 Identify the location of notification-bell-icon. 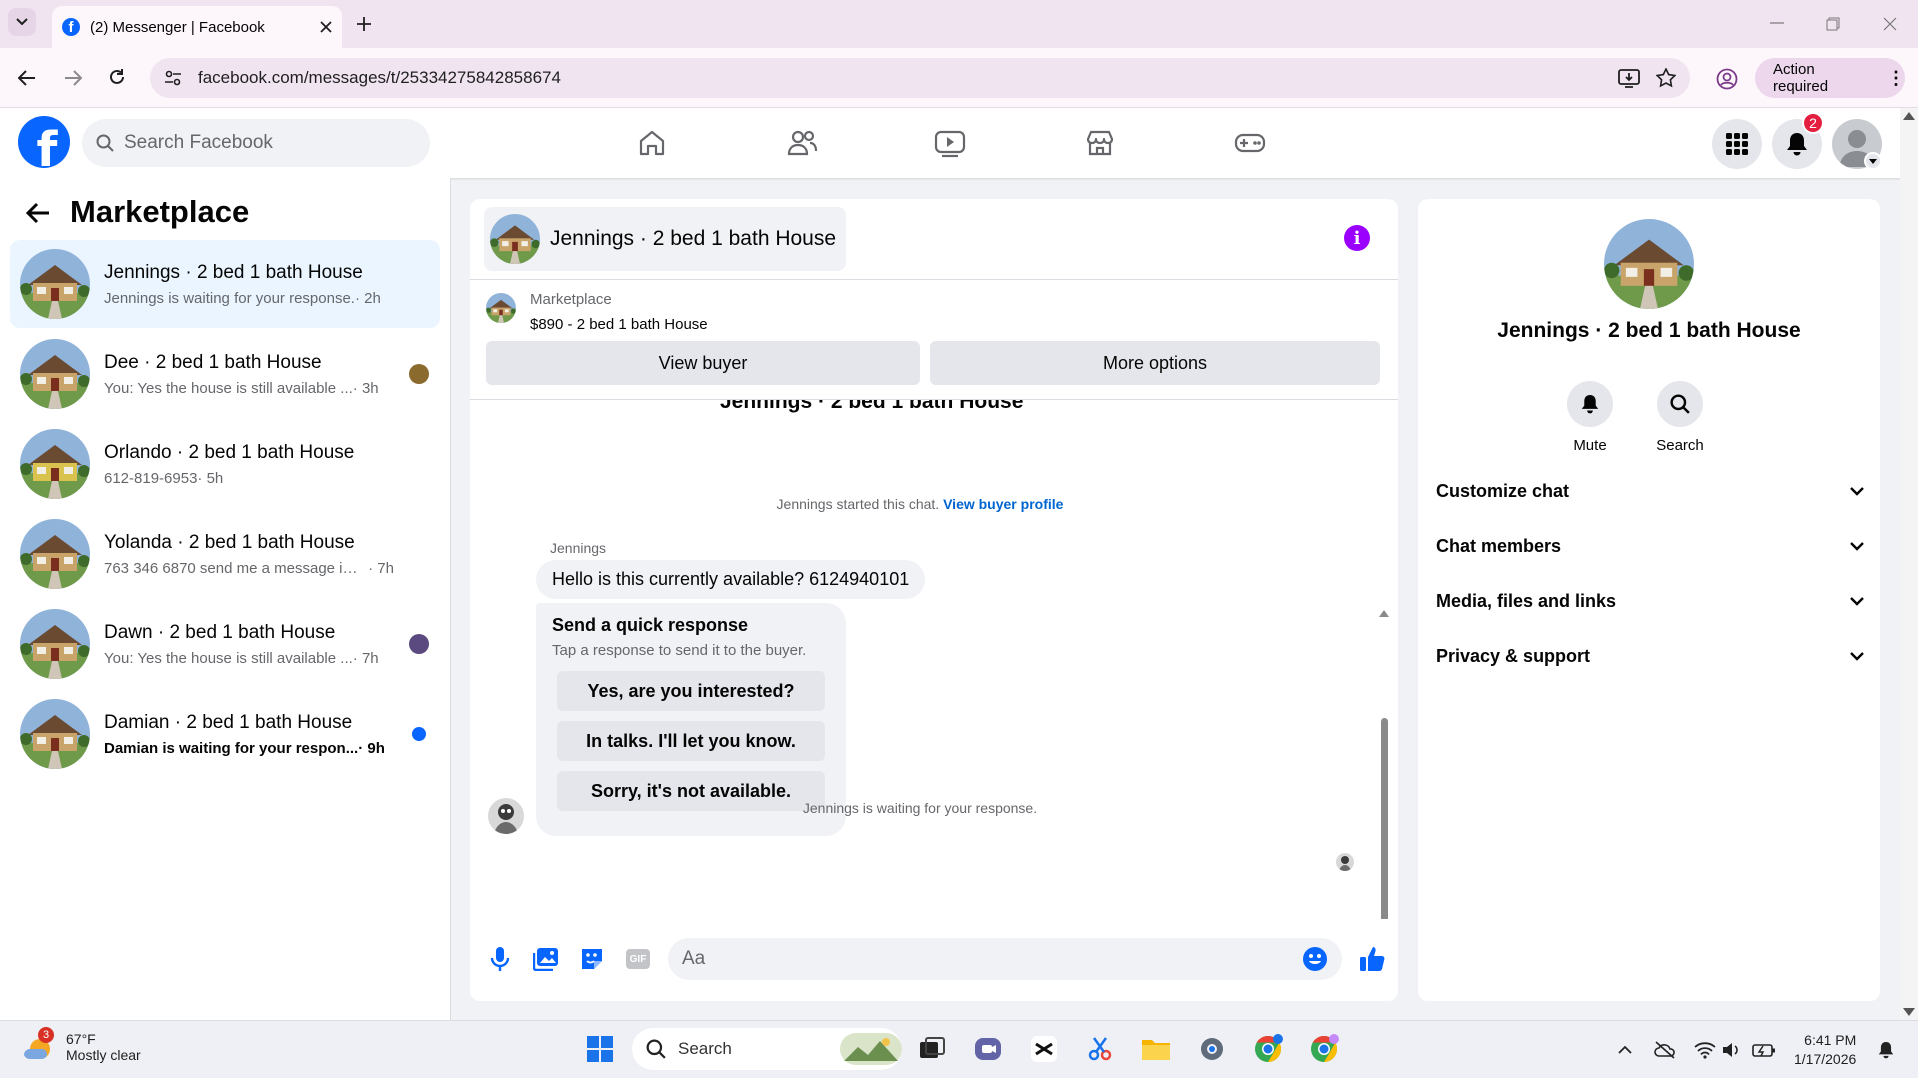
(1886, 1050).